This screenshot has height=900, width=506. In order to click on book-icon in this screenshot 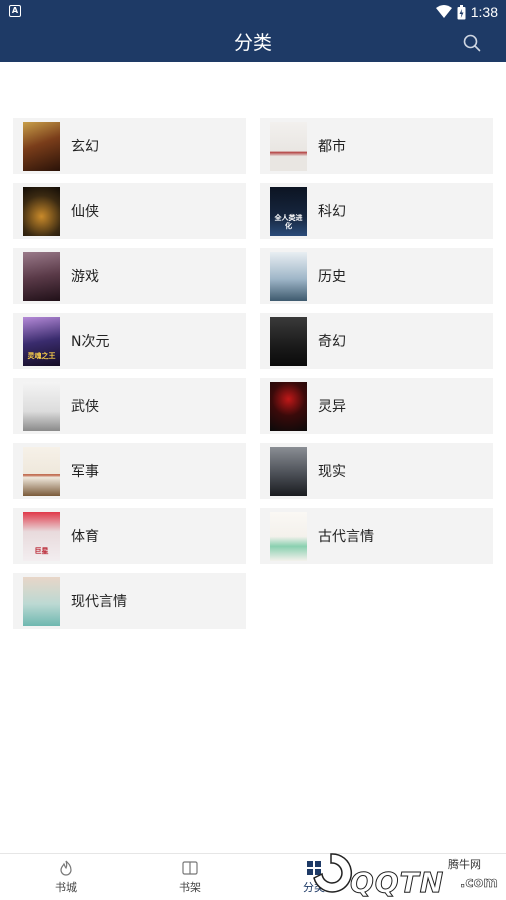, I will do `click(190, 868)`.